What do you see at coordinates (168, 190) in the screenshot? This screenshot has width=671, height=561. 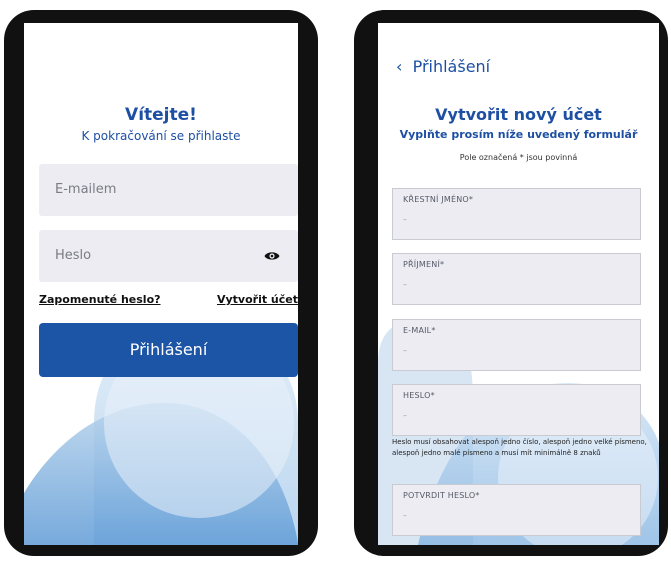 I see `email-input: E-mailem` at bounding box center [168, 190].